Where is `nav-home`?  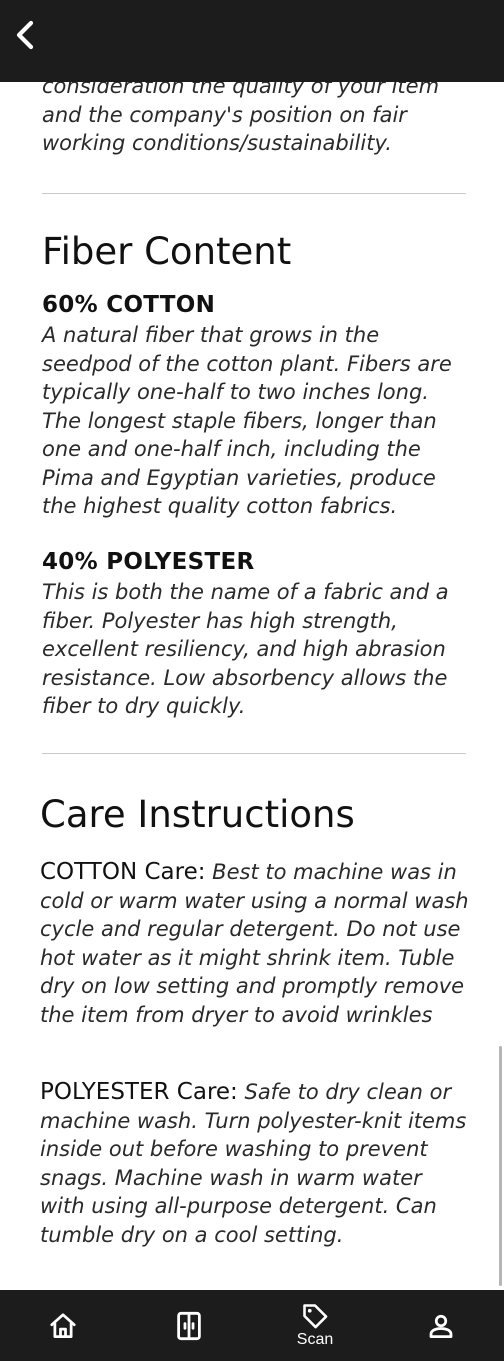
nav-home is located at coordinates (63, 1325).